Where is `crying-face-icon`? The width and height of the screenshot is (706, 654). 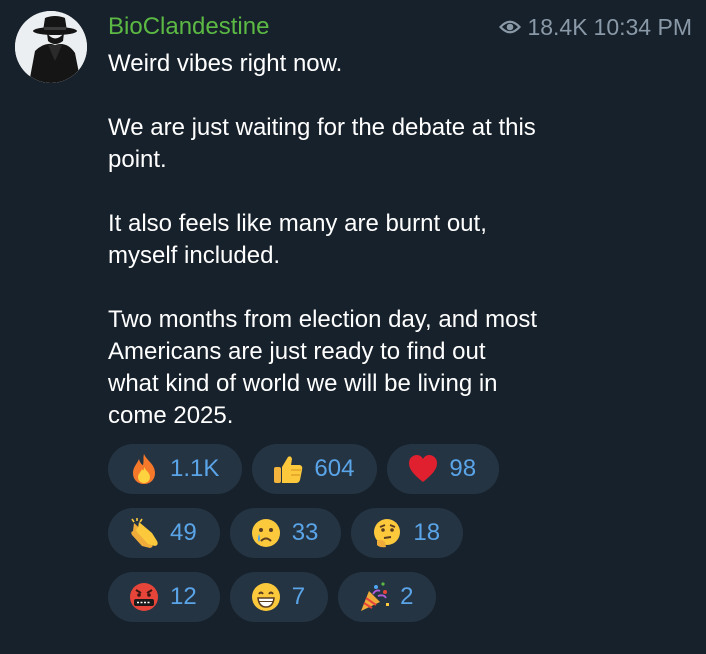
crying-face-icon is located at coordinates (266, 533).